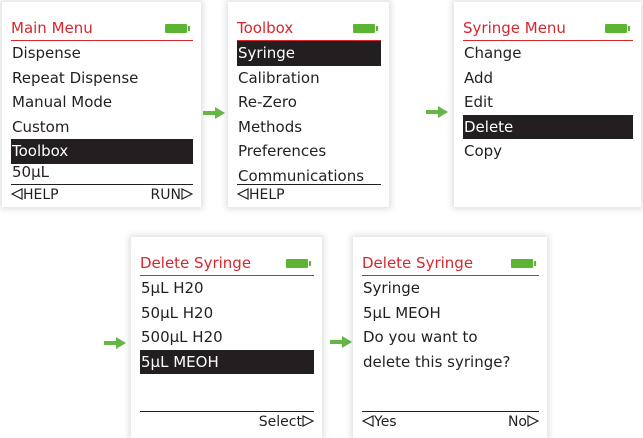  I want to click on menu-item-custom: Custom, so click(102, 127).